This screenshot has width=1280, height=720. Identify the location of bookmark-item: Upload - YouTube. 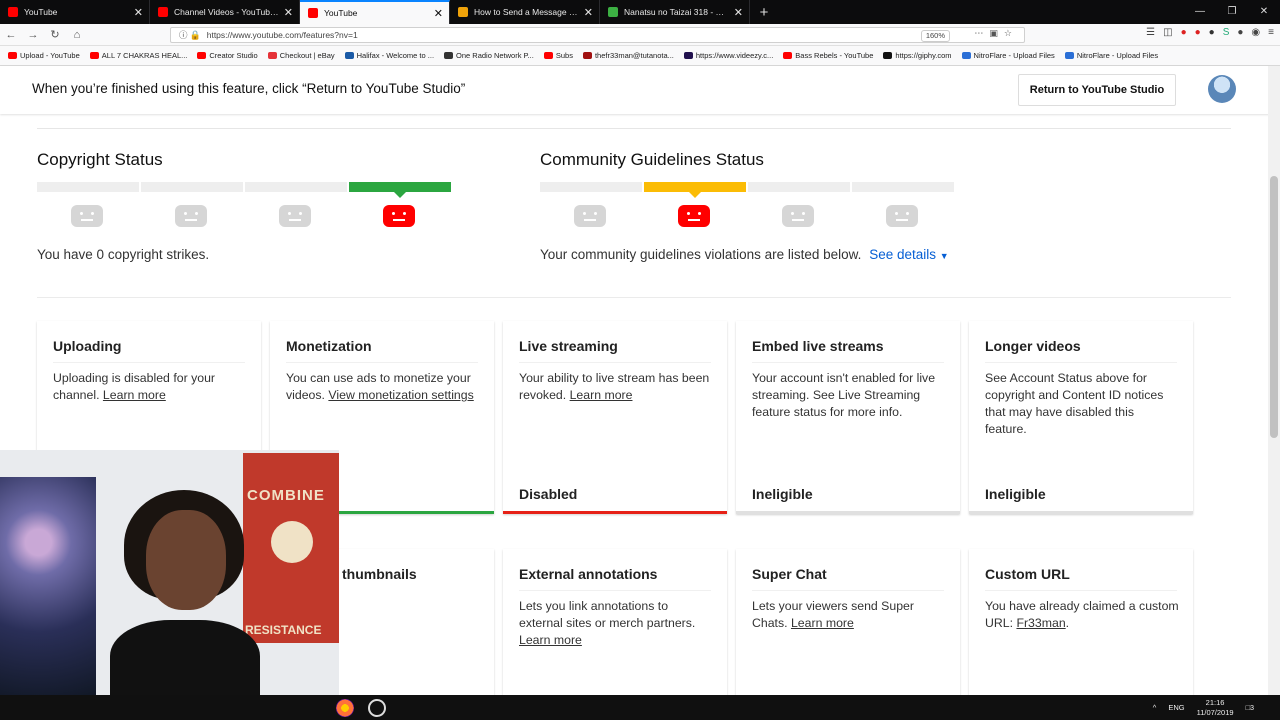
(44, 55).